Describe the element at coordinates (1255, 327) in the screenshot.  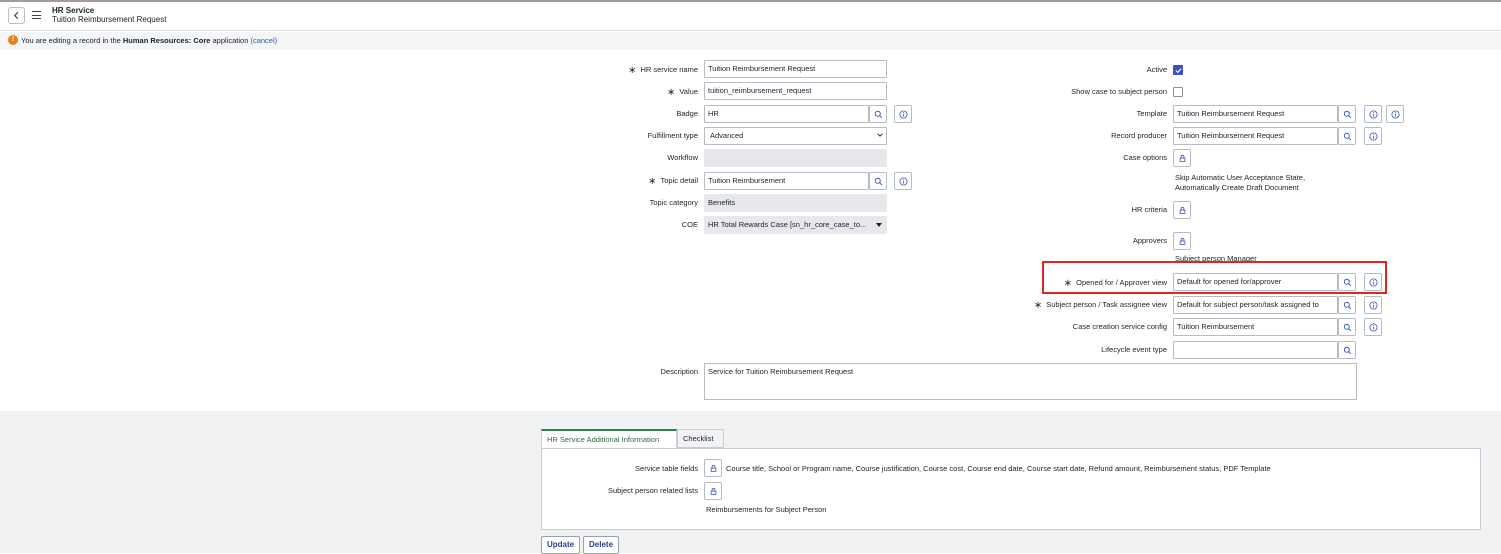
I see `case-creation-config-input: Tuition Reimbursement` at that location.